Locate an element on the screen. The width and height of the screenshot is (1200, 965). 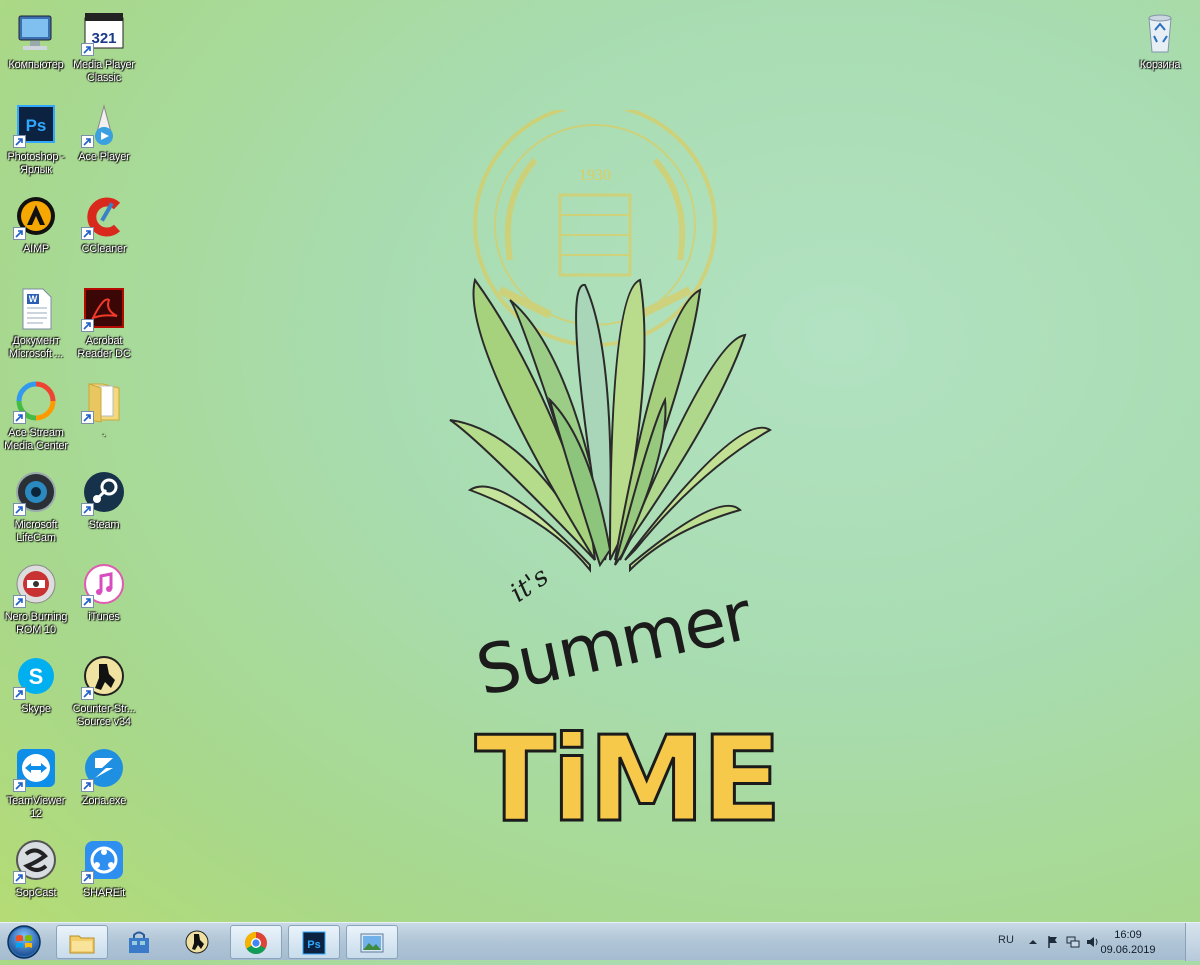
icon-label: Steam is located at coordinates (104, 525).